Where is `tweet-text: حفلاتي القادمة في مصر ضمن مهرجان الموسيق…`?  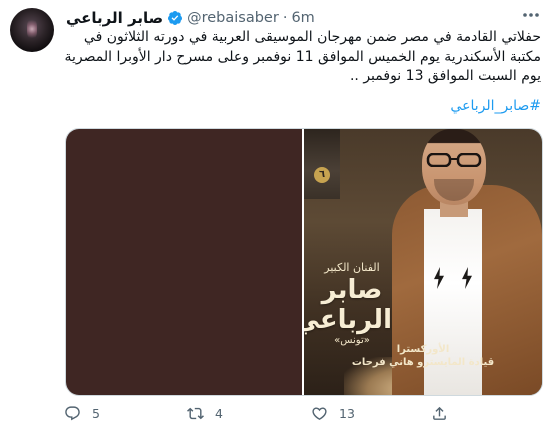 tweet-text: حفلاتي القادمة في مصر ضمن مهرجان الموسيق… is located at coordinates (302, 57).